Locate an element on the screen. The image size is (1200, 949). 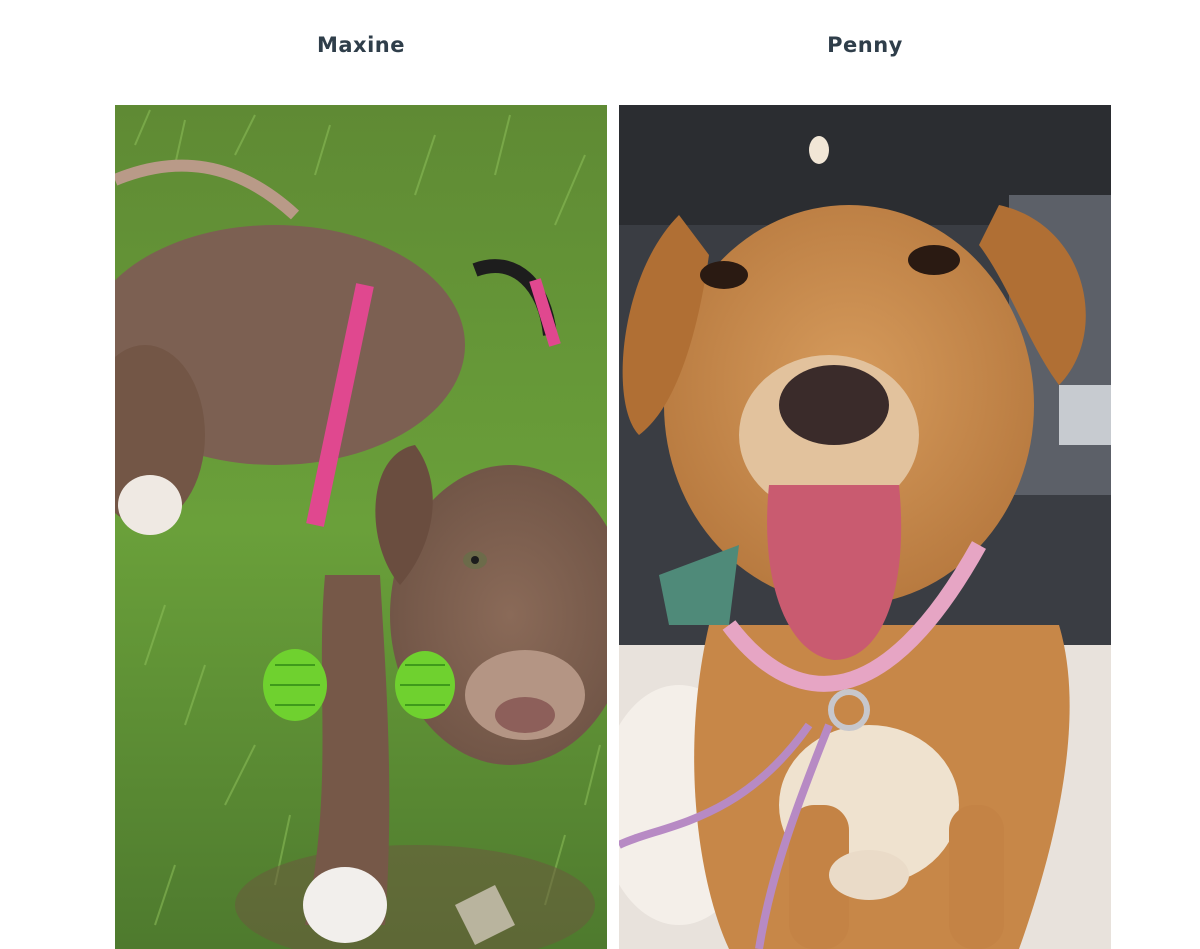
dog-name-maxine: Maxine is located at coordinates (360, 45).